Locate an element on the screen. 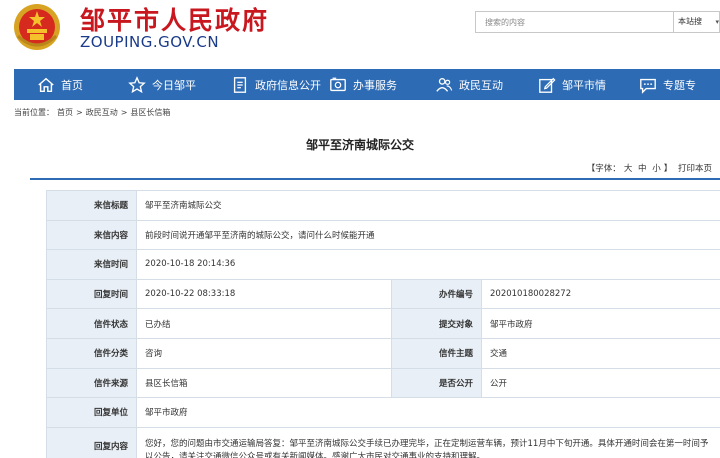 This screenshot has height=458, width=720. nav-item-topics: 专题专 is located at coordinates (667, 84).